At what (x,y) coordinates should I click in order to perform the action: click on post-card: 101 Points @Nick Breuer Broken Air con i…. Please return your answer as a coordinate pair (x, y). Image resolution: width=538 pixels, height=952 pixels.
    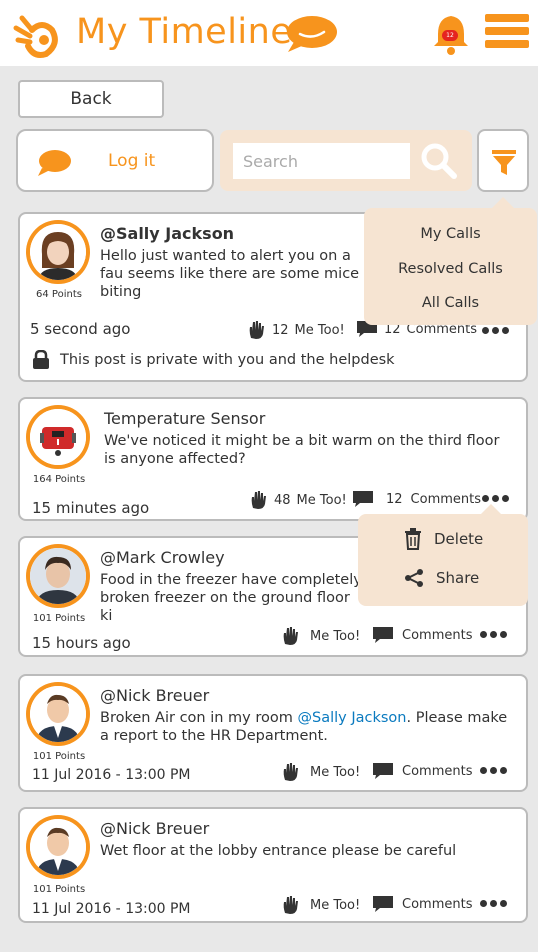
    Looking at the image, I should click on (273, 733).